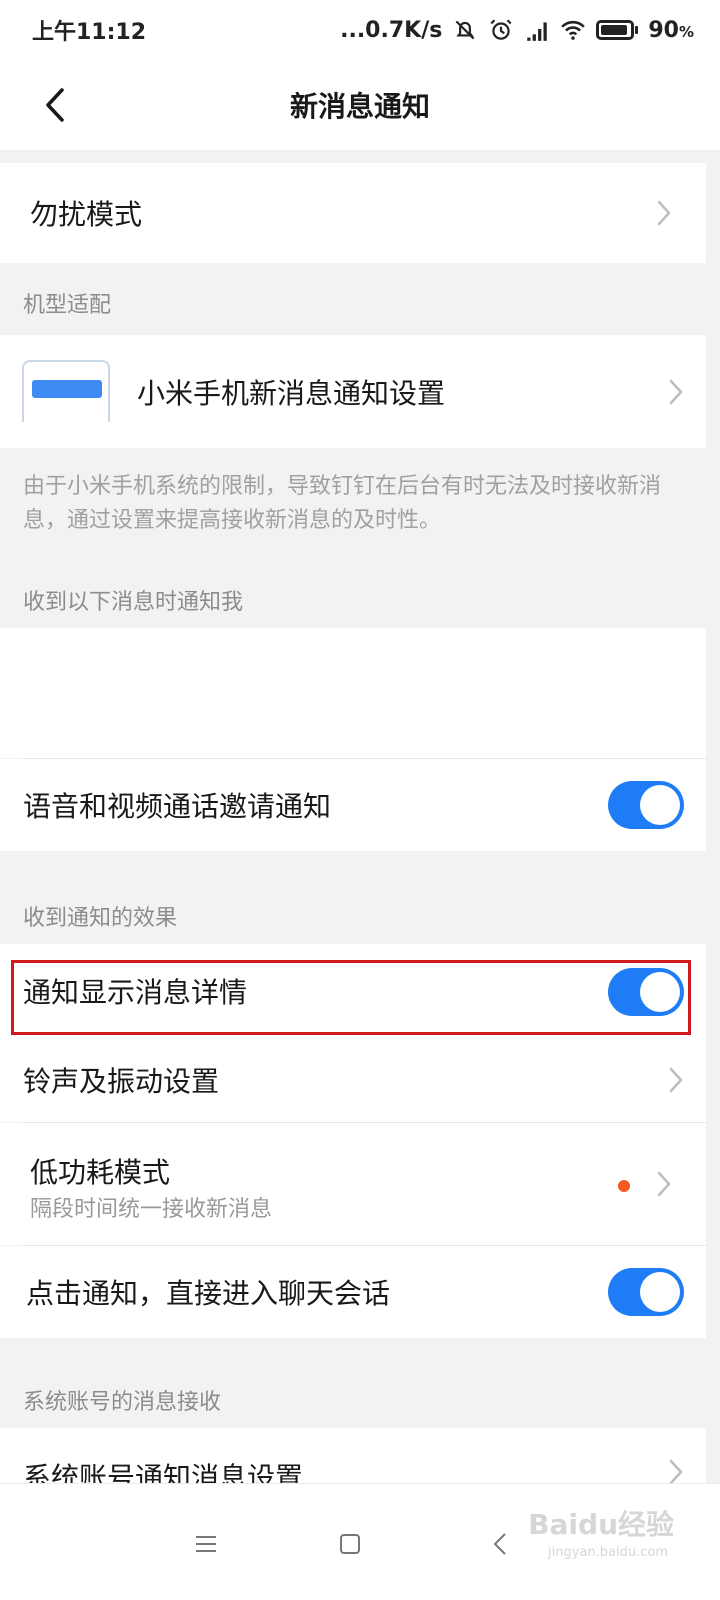 This screenshot has width=720, height=1600. I want to click on menu-icon, so click(206, 1544).